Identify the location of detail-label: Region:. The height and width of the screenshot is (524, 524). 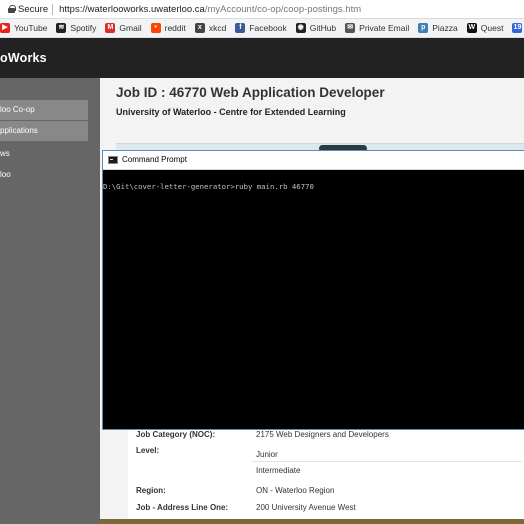
(151, 490).